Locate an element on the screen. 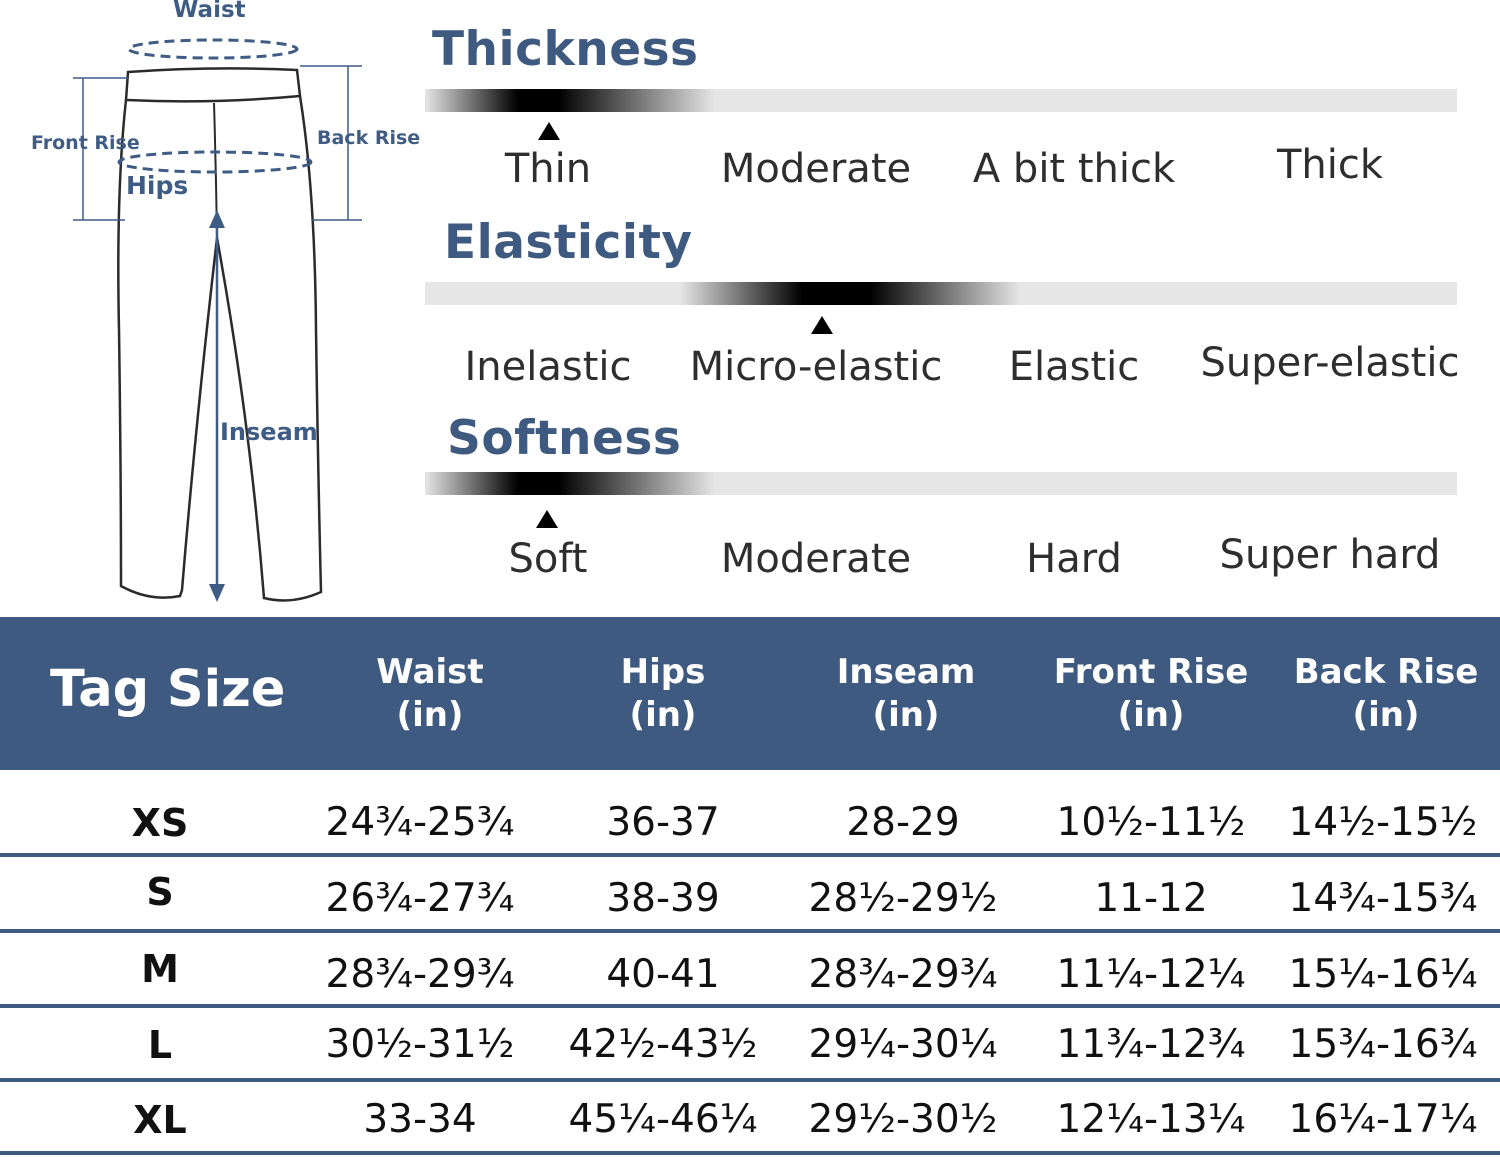 This screenshot has height=1157, width=1500. scale-option: Thin is located at coordinates (548, 169).